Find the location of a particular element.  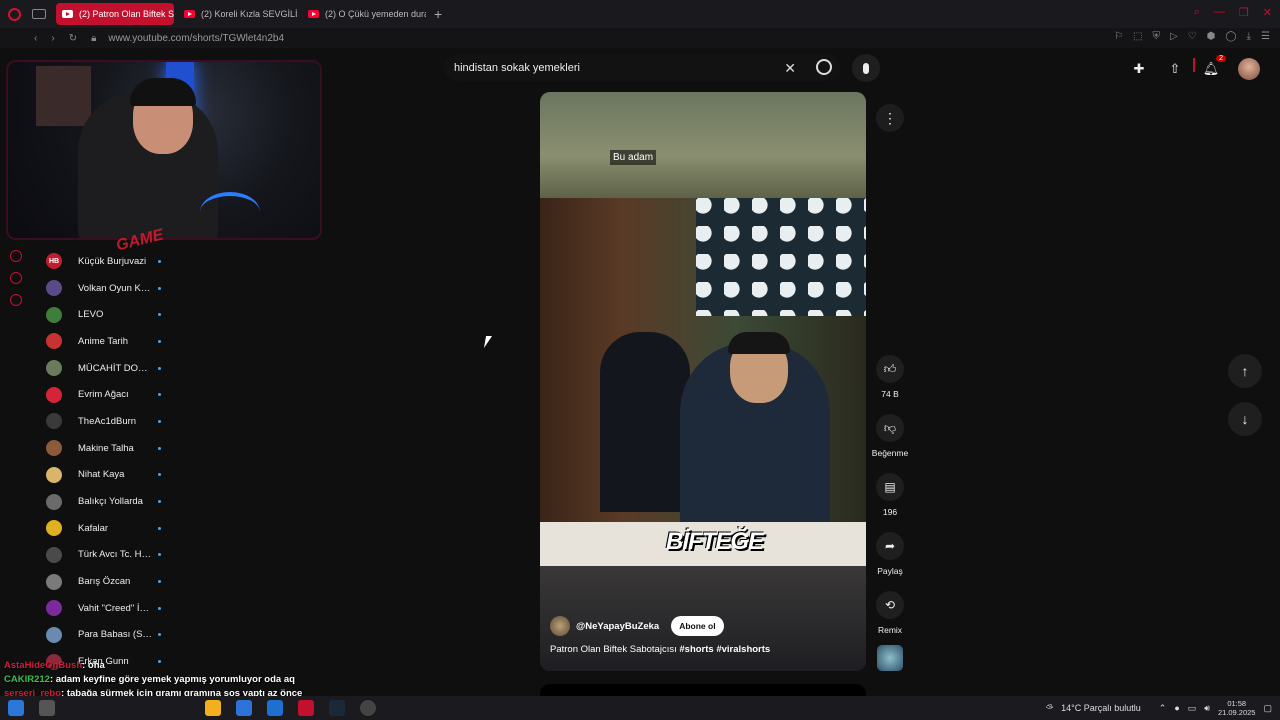

subscription-item: TheAc1dBurn is located at coordinates (111, 421).